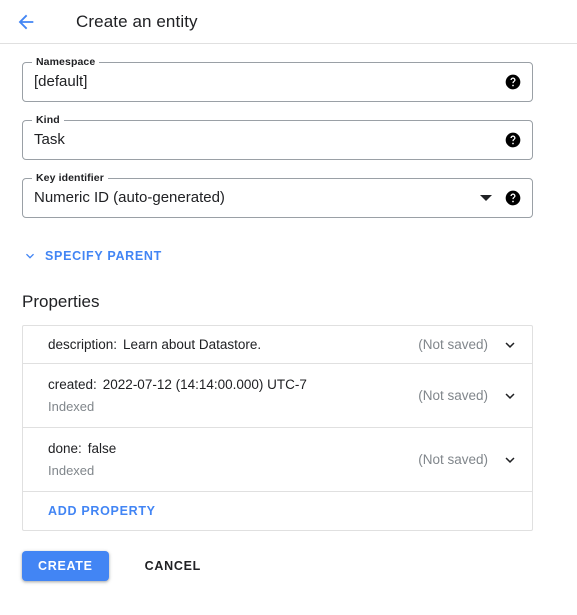 The image size is (577, 615). Describe the element at coordinates (49, 139) in the screenshot. I see `kind-field-value: Task` at that location.